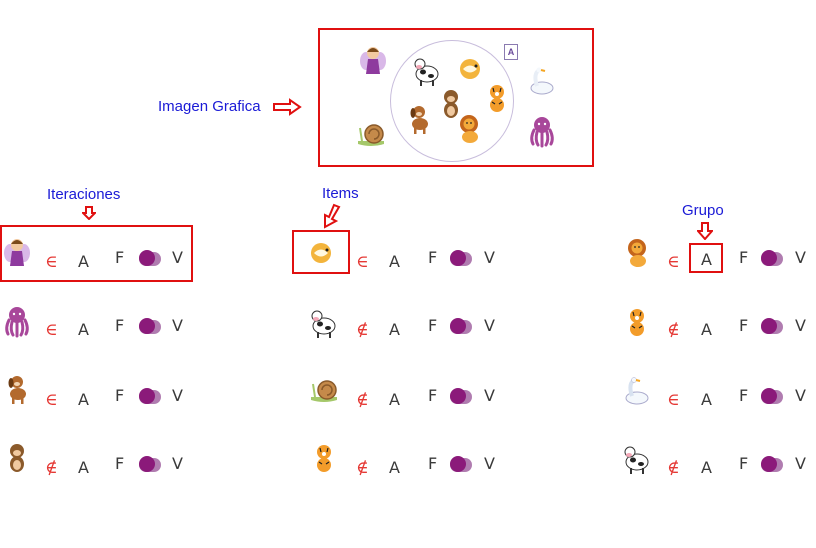  What do you see at coordinates (84, 194) in the screenshot?
I see `iterations-label: Iteraciones` at bounding box center [84, 194].